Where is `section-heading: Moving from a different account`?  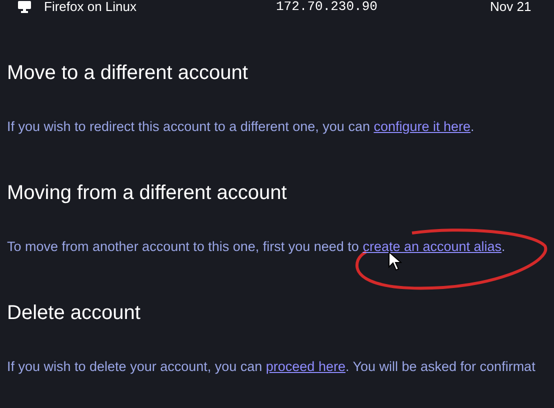 section-heading: Moving from a different account is located at coordinates (147, 193).